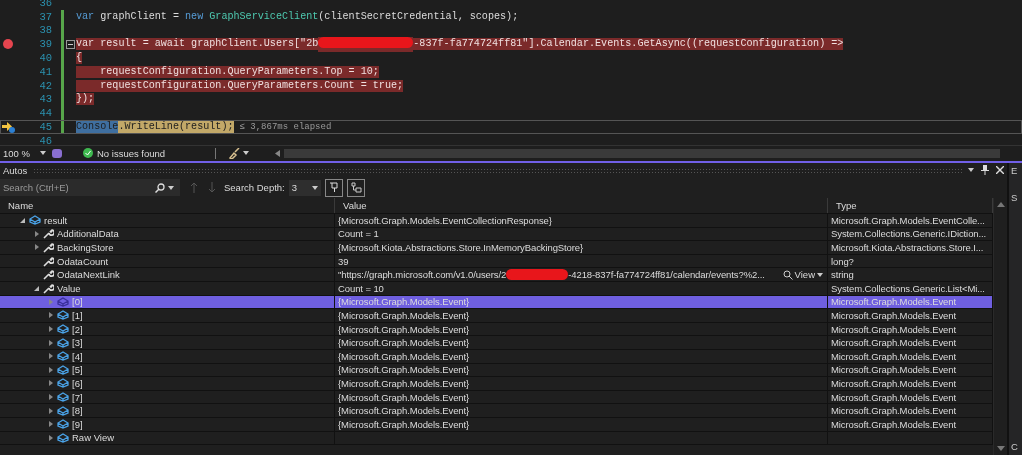 The width and height of the screenshot is (1022, 455). I want to click on column-header: Value, so click(581, 205).